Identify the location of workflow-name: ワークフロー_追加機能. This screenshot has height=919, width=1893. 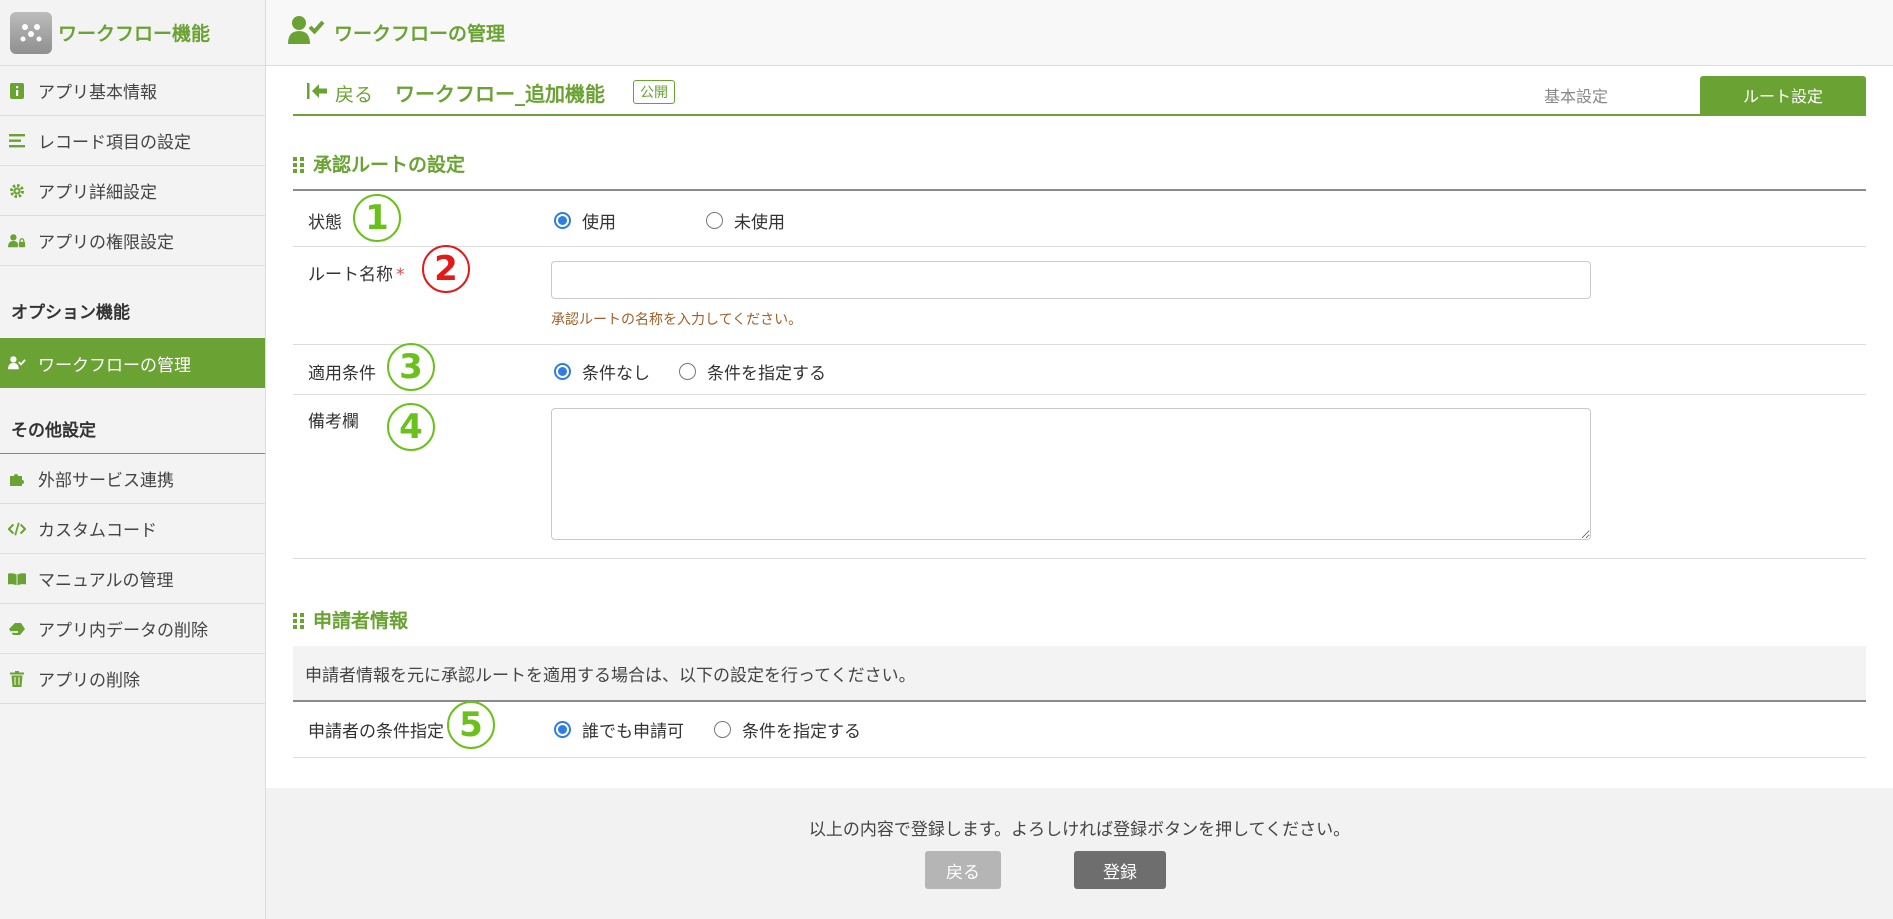
(500, 94).